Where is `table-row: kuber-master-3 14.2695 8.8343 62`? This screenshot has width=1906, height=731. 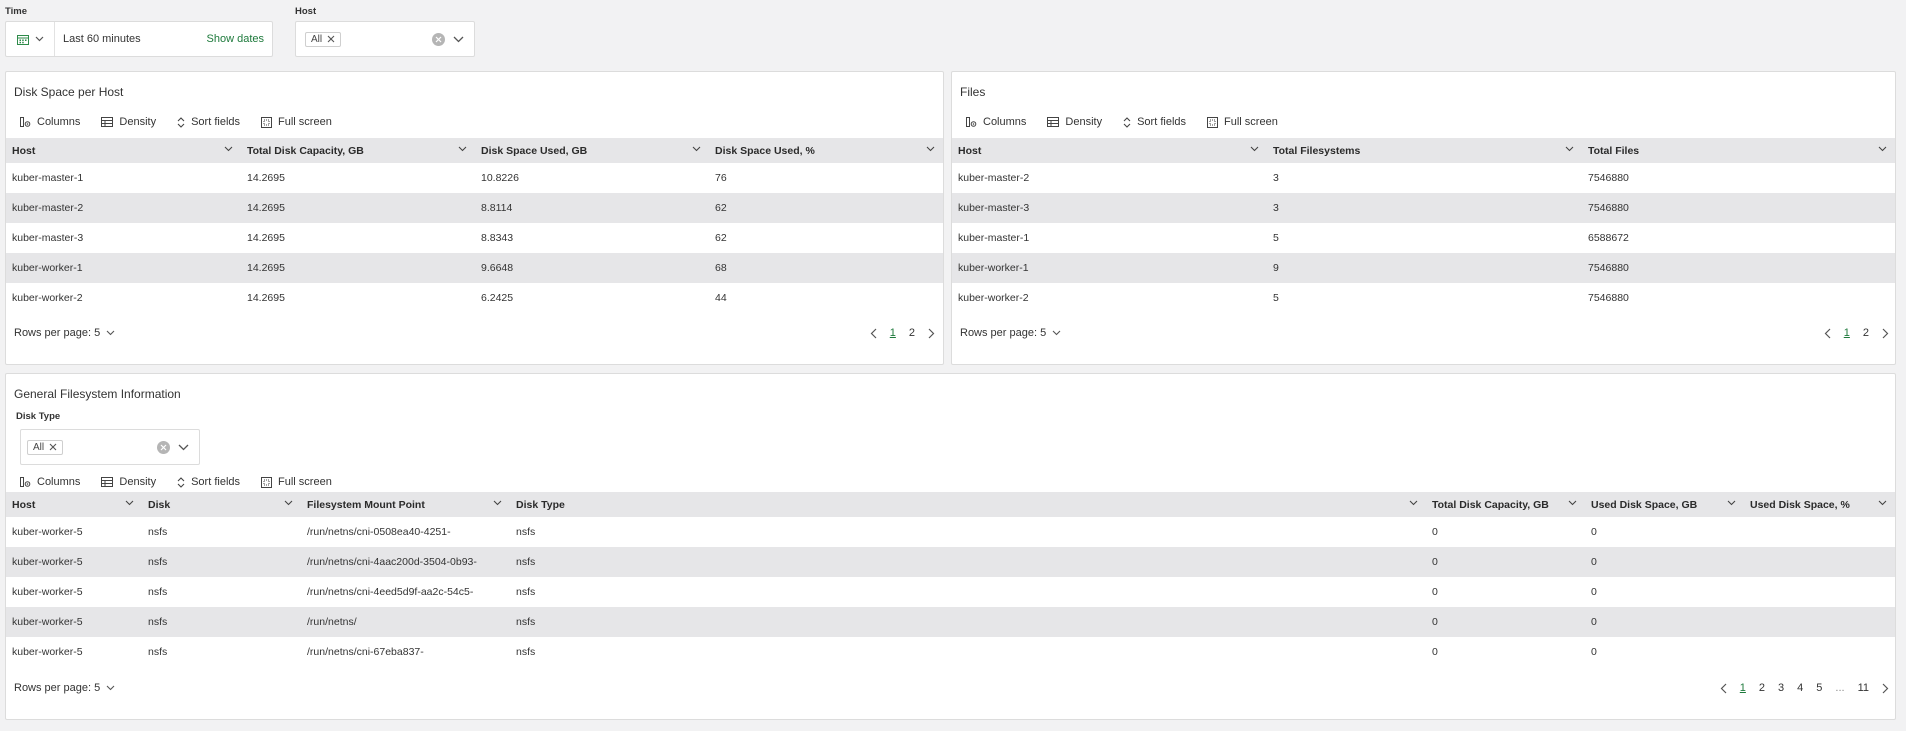 table-row: kuber-master-3 14.2695 8.8343 62 is located at coordinates (474, 238).